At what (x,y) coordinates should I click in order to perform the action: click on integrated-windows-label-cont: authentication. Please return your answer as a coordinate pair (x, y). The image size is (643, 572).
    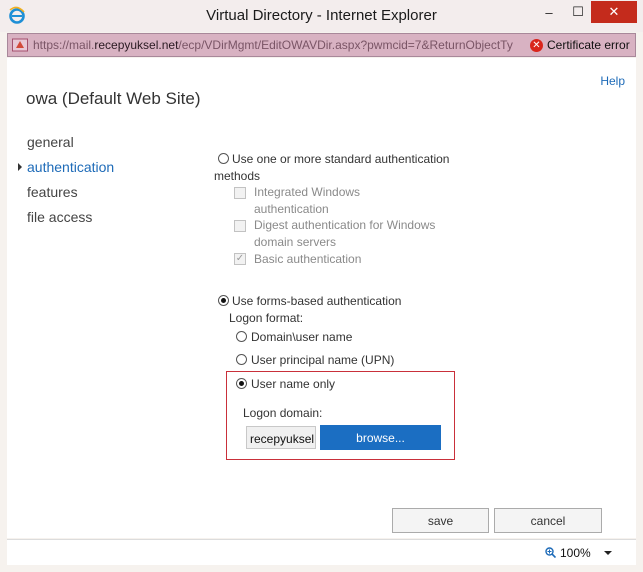
    Looking at the image, I should click on (291, 209).